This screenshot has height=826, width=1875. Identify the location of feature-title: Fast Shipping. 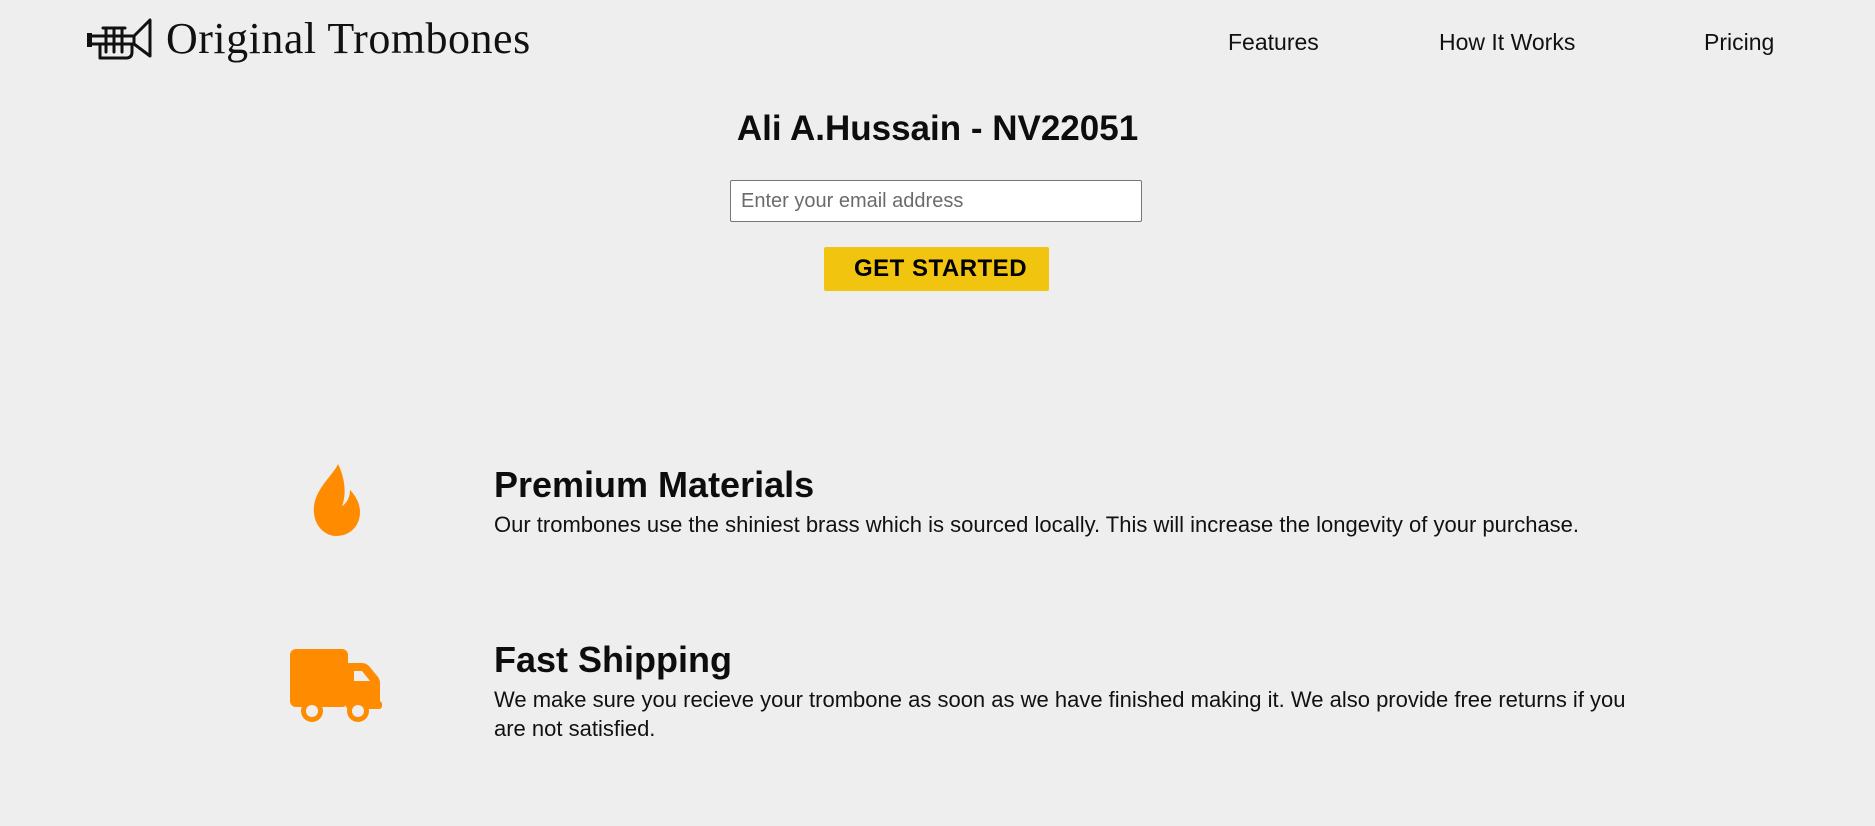
(613, 659).